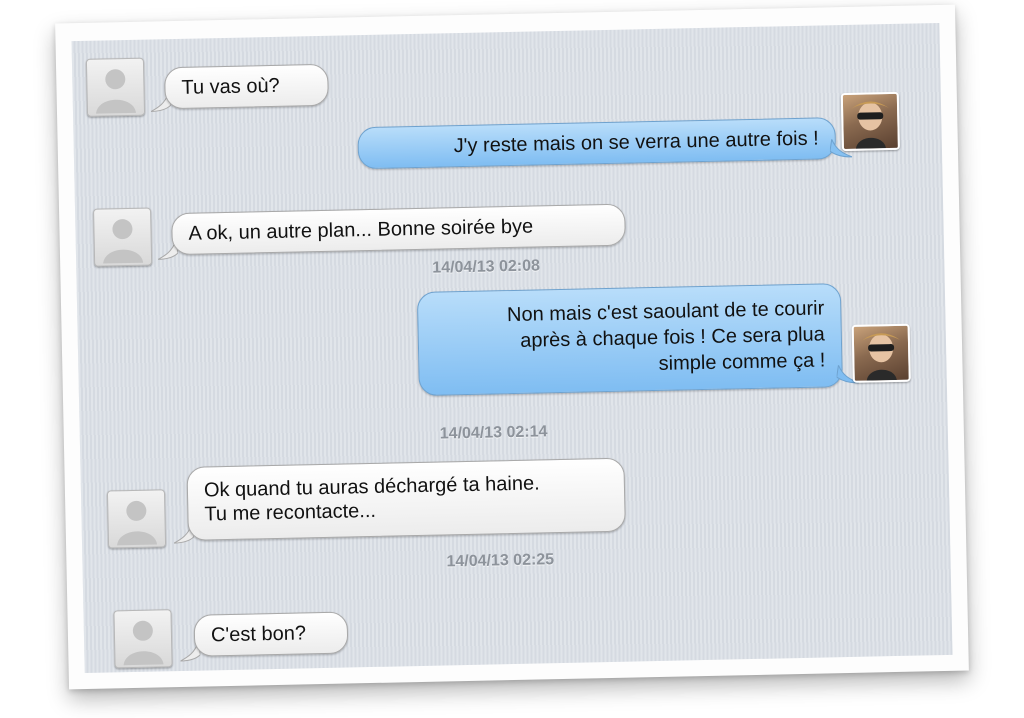  Describe the element at coordinates (486, 267) in the screenshot. I see `timestamp: 14/04/13 02:08` at that location.